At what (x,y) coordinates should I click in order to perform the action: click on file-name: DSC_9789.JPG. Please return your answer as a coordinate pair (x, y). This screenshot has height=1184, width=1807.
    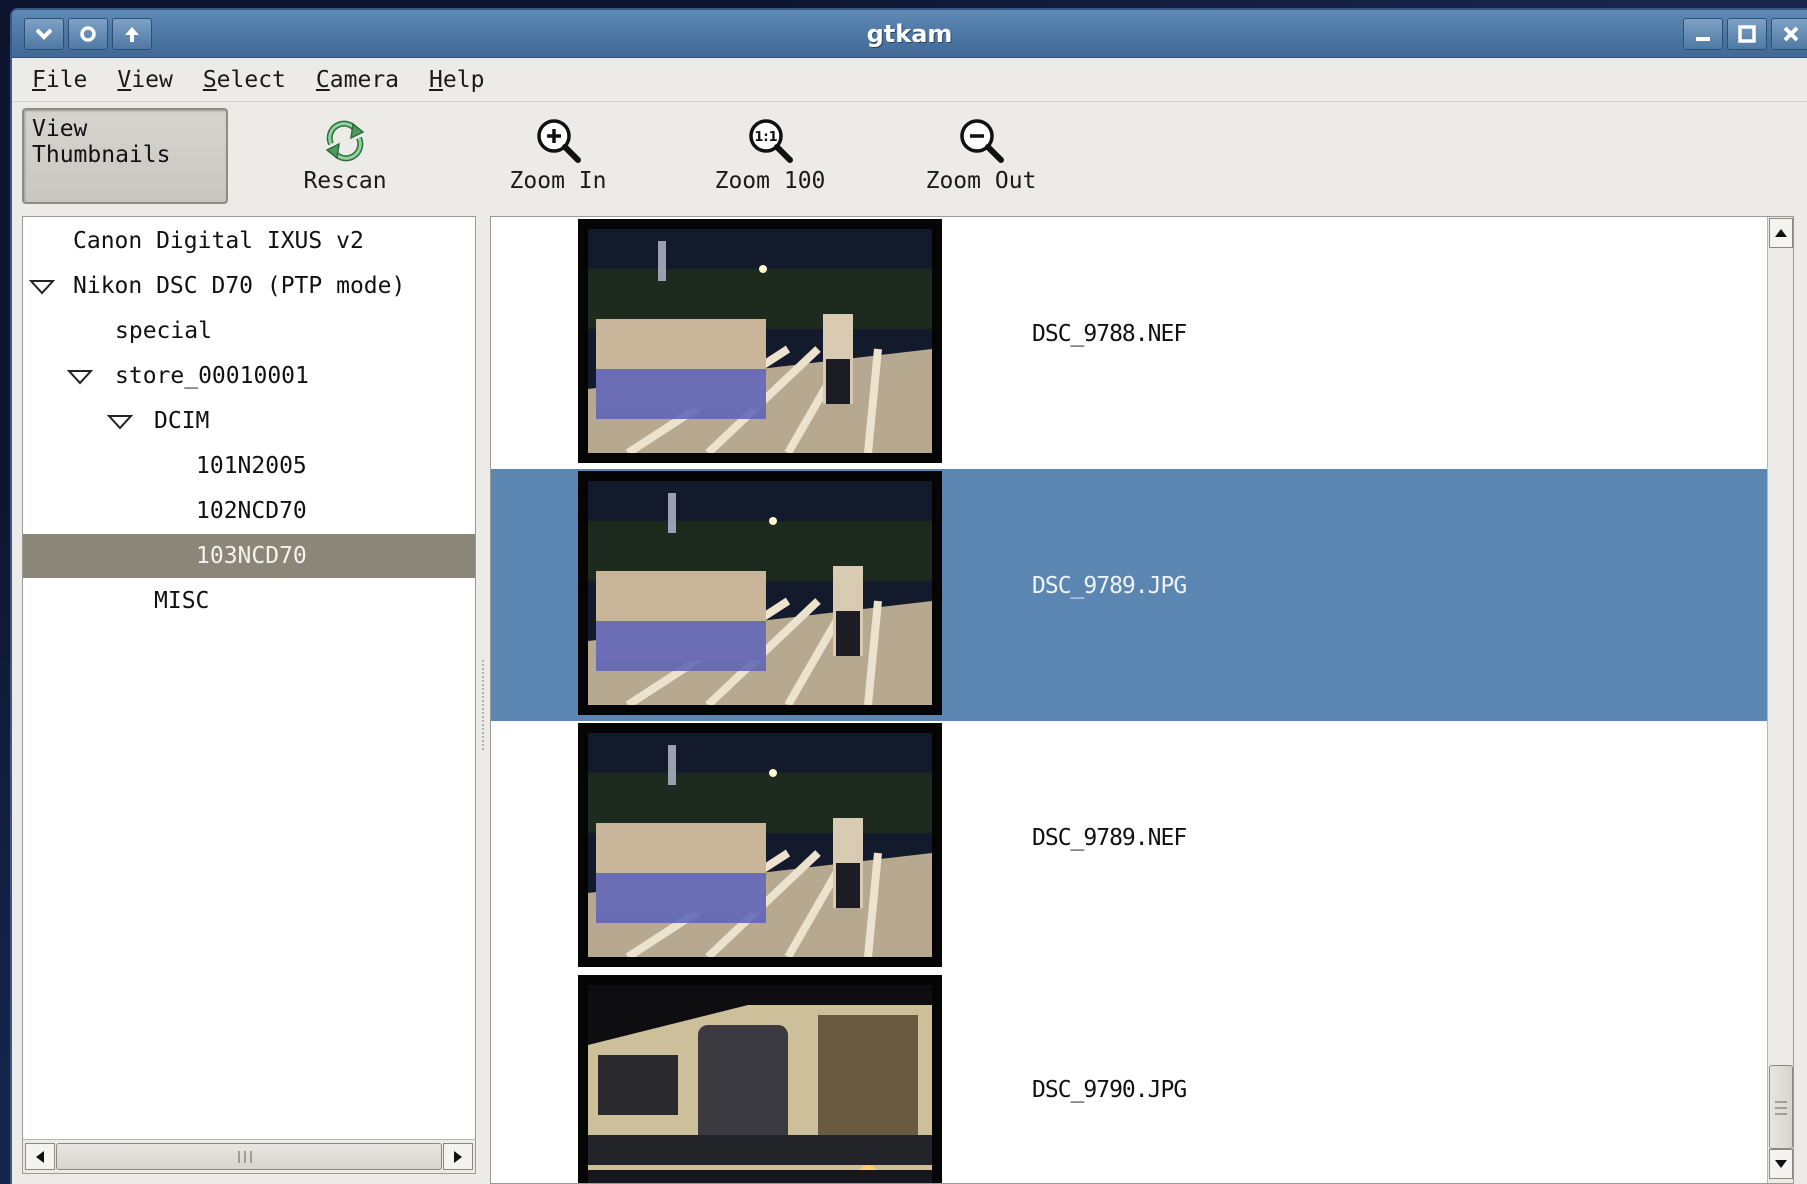
    Looking at the image, I should click on (1109, 586).